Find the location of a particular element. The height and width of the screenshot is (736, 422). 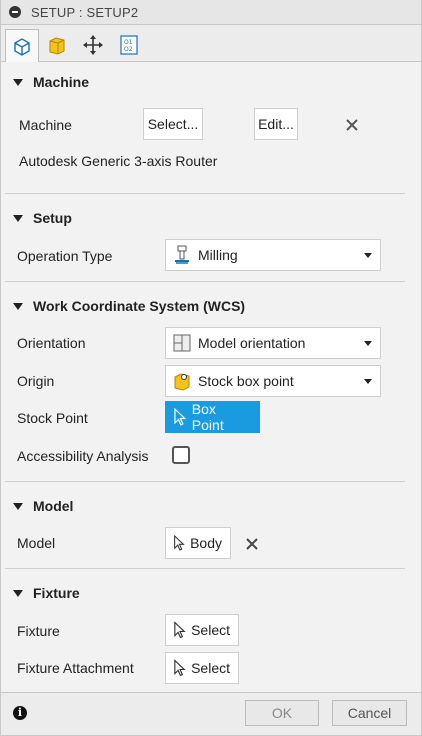

clear-model-icon is located at coordinates (252, 544).